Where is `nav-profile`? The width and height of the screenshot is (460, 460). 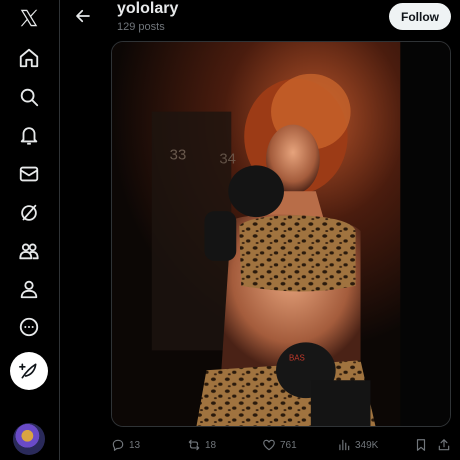 nav-profile is located at coordinates (29, 289).